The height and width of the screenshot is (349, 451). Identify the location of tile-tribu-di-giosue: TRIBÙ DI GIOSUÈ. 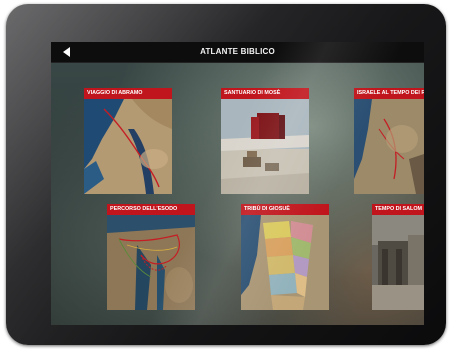
(285, 257).